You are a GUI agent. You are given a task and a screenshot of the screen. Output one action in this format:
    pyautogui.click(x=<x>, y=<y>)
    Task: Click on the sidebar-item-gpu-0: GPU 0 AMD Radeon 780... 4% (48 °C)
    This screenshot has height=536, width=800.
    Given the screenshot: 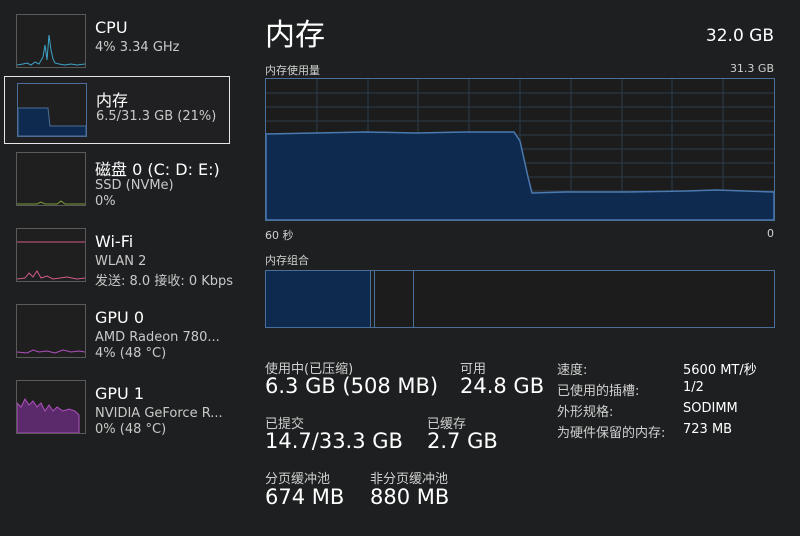 What is the action you would take?
    pyautogui.click(x=117, y=332)
    